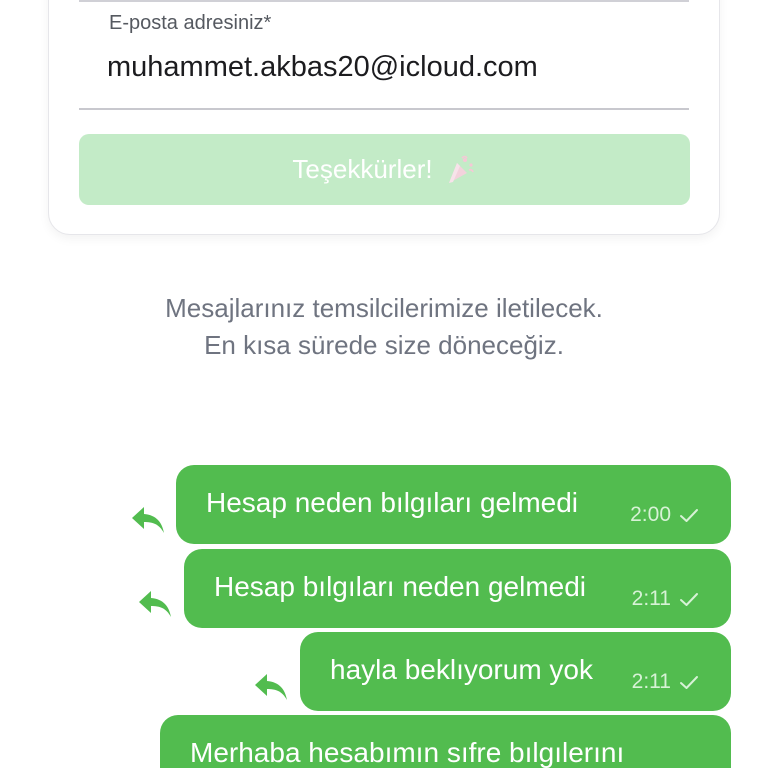 This screenshot has height=768, width=768. I want to click on message-time: 2:00, so click(650, 514).